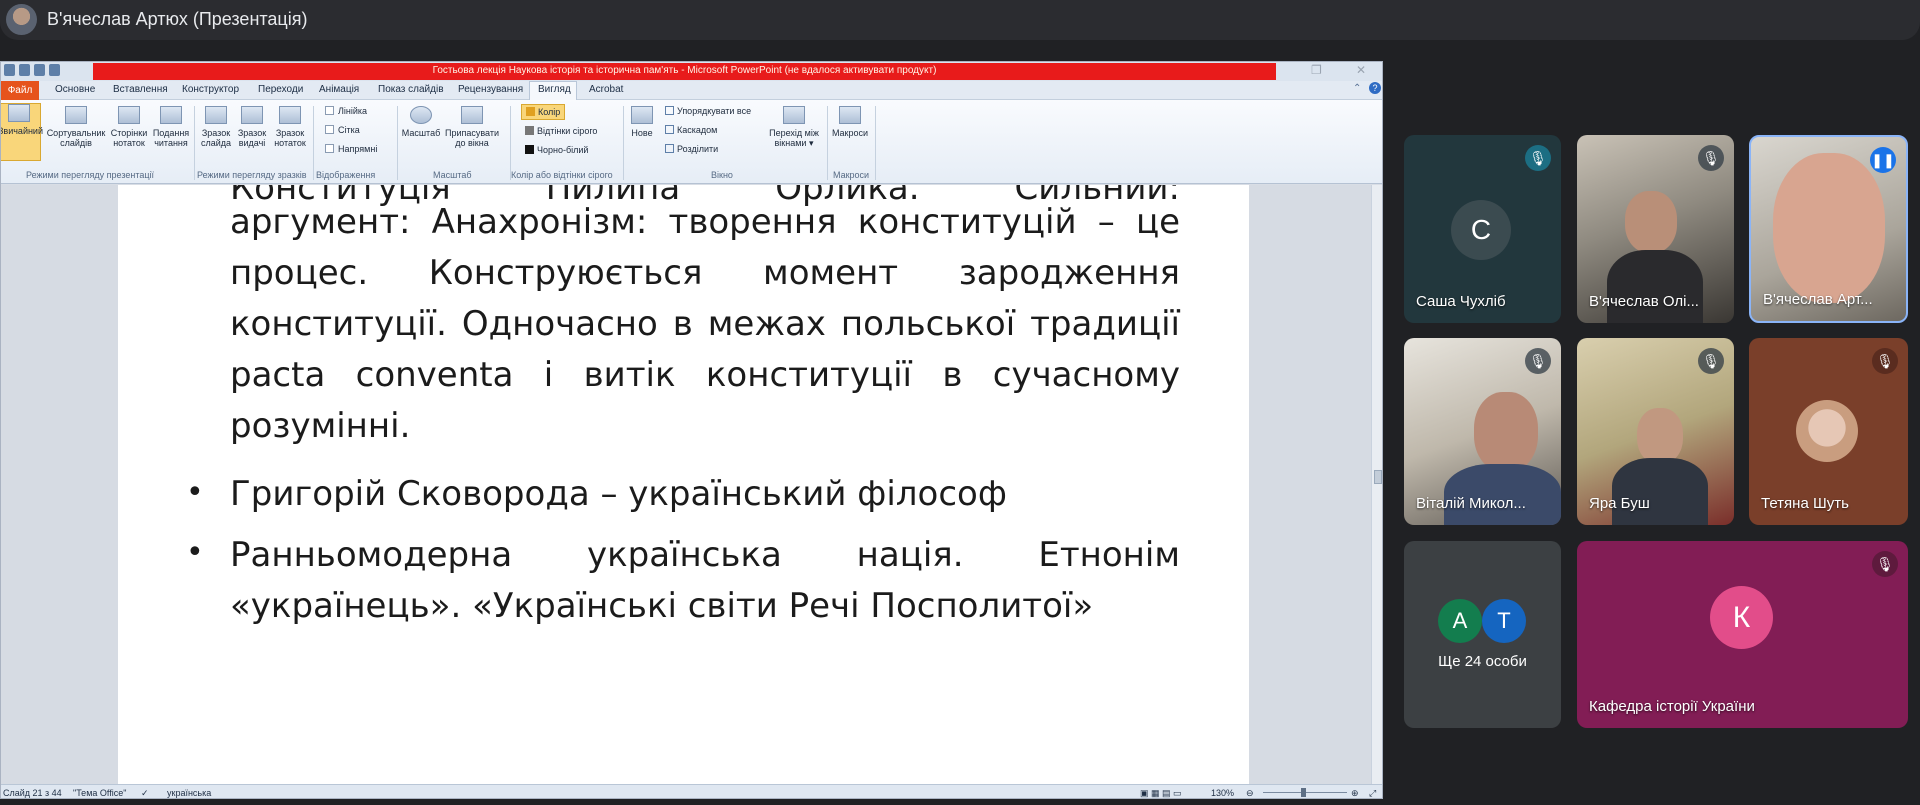 This screenshot has width=1920, height=805. I want to click on new-window-button: Нове, so click(642, 122).